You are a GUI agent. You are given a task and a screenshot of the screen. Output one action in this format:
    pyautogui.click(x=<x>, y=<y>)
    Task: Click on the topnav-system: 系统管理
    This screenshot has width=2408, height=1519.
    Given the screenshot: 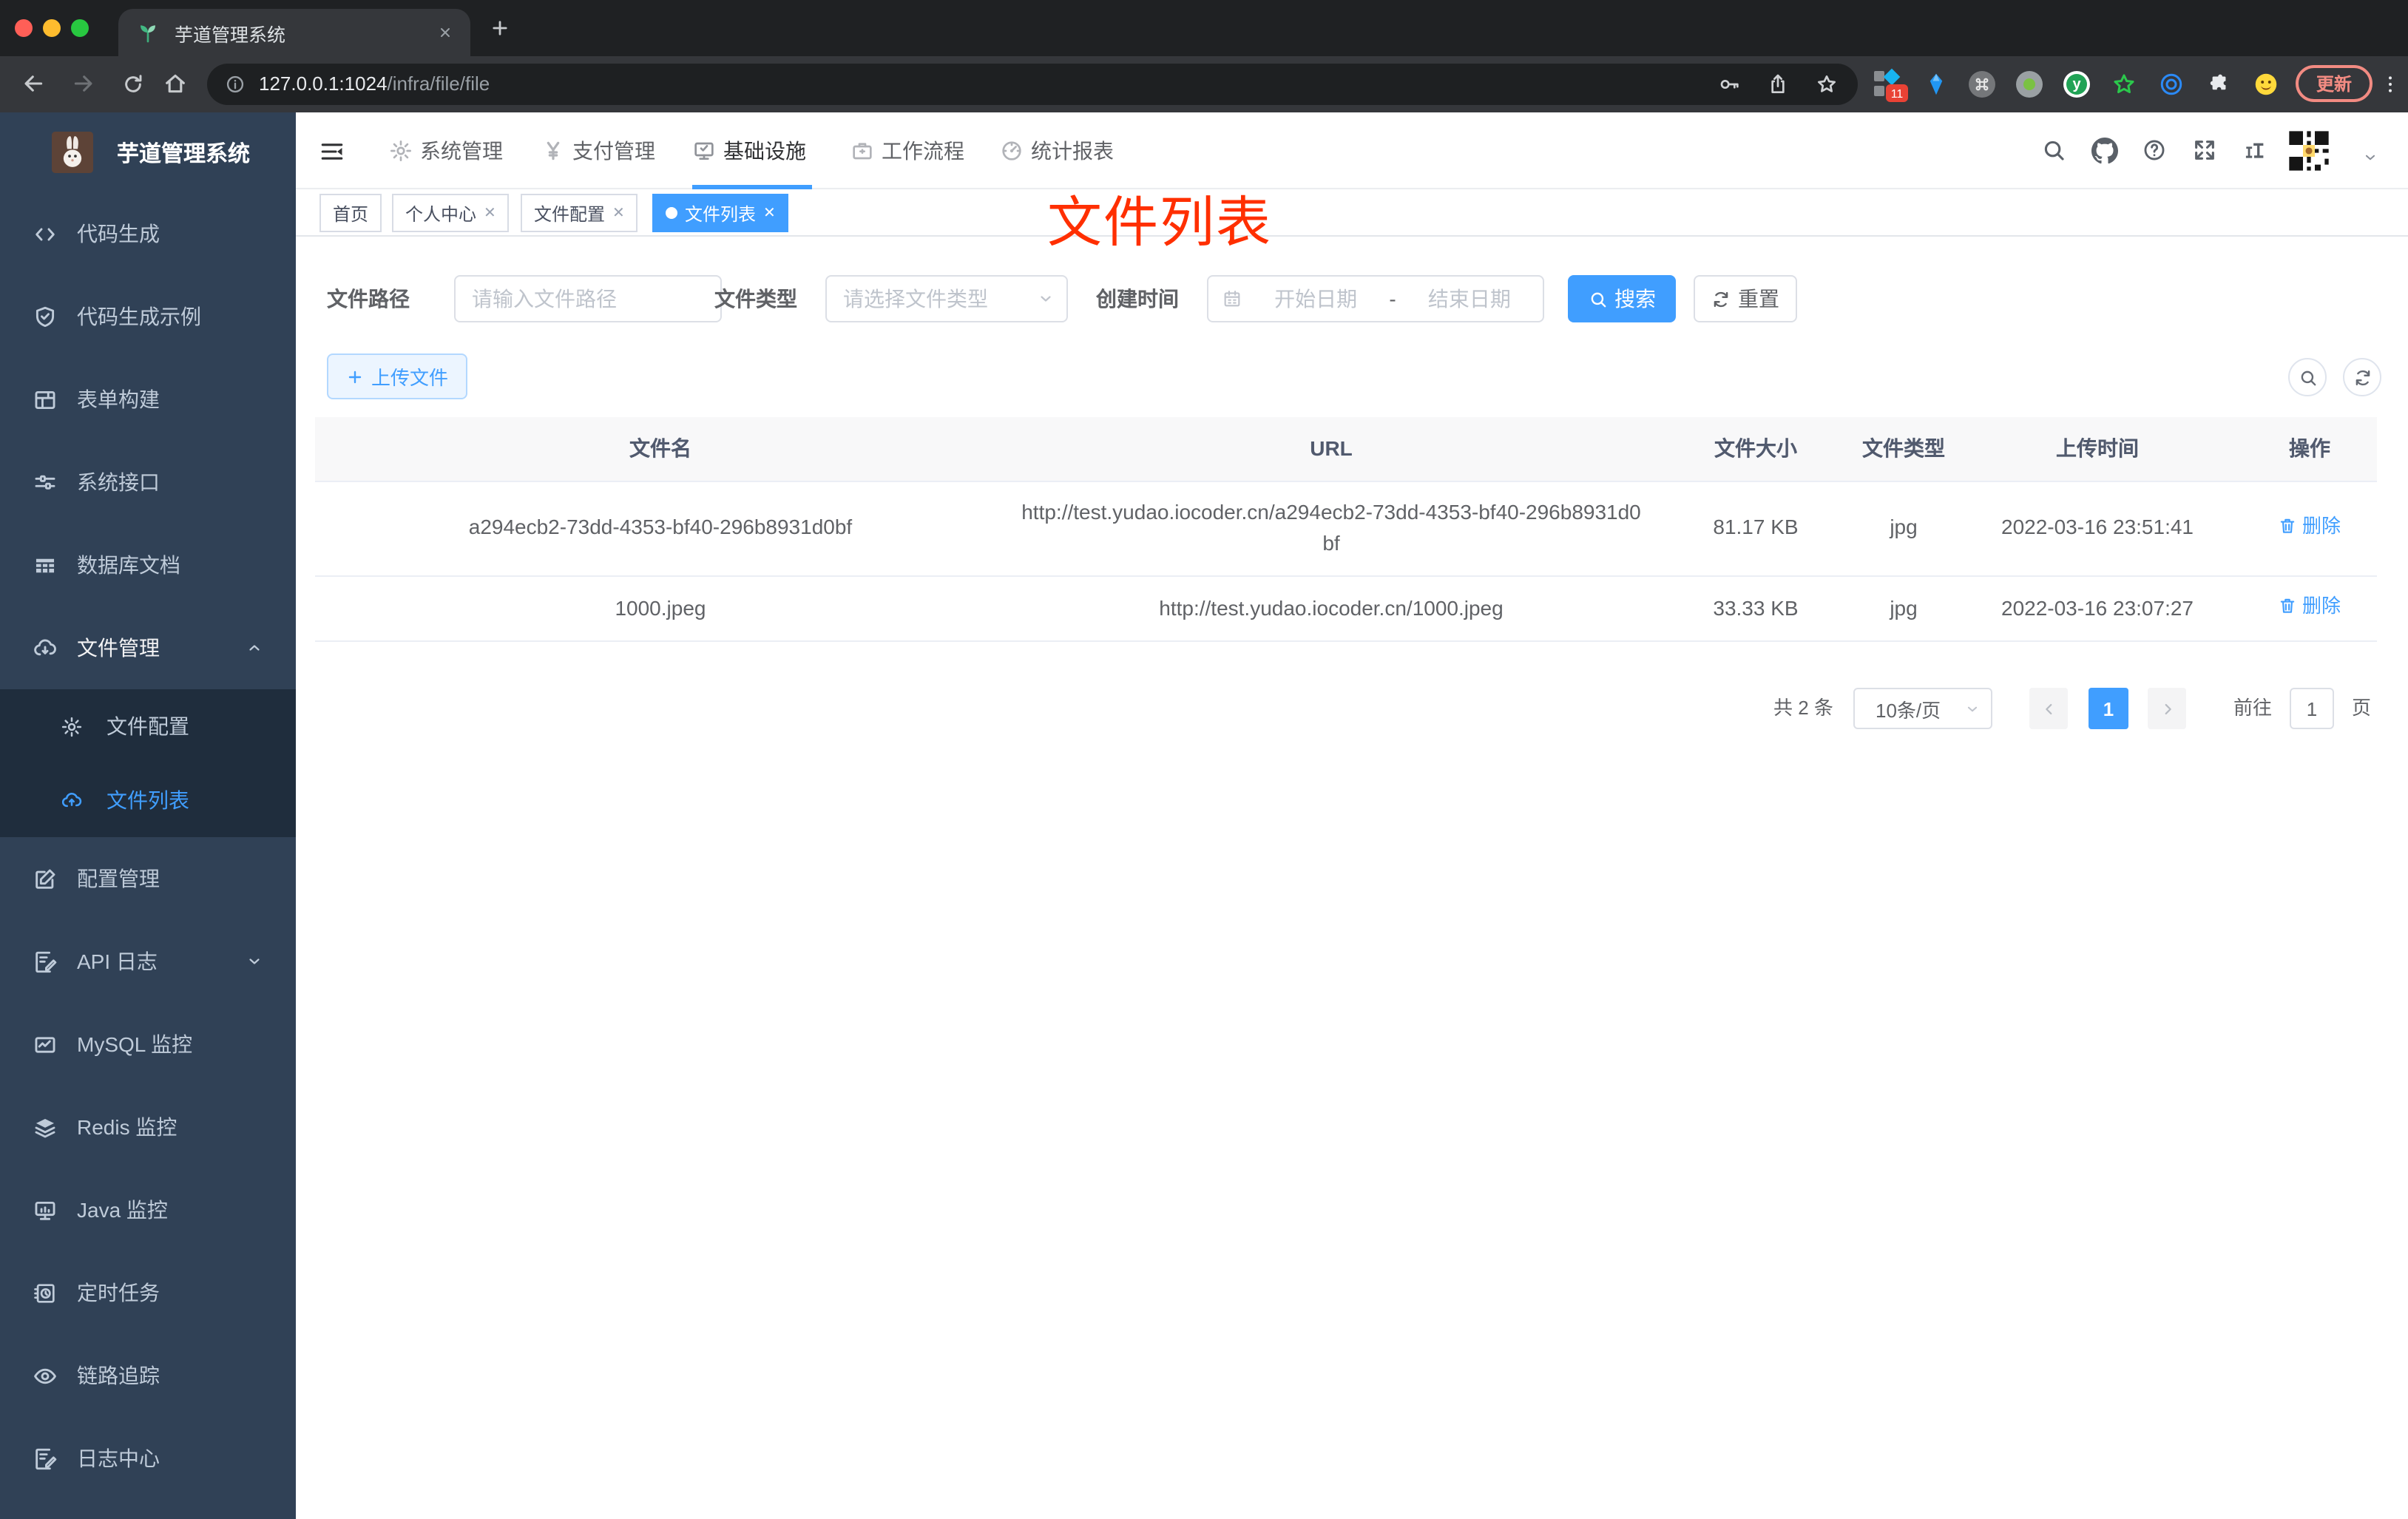 What is the action you would take?
    pyautogui.click(x=446, y=150)
    